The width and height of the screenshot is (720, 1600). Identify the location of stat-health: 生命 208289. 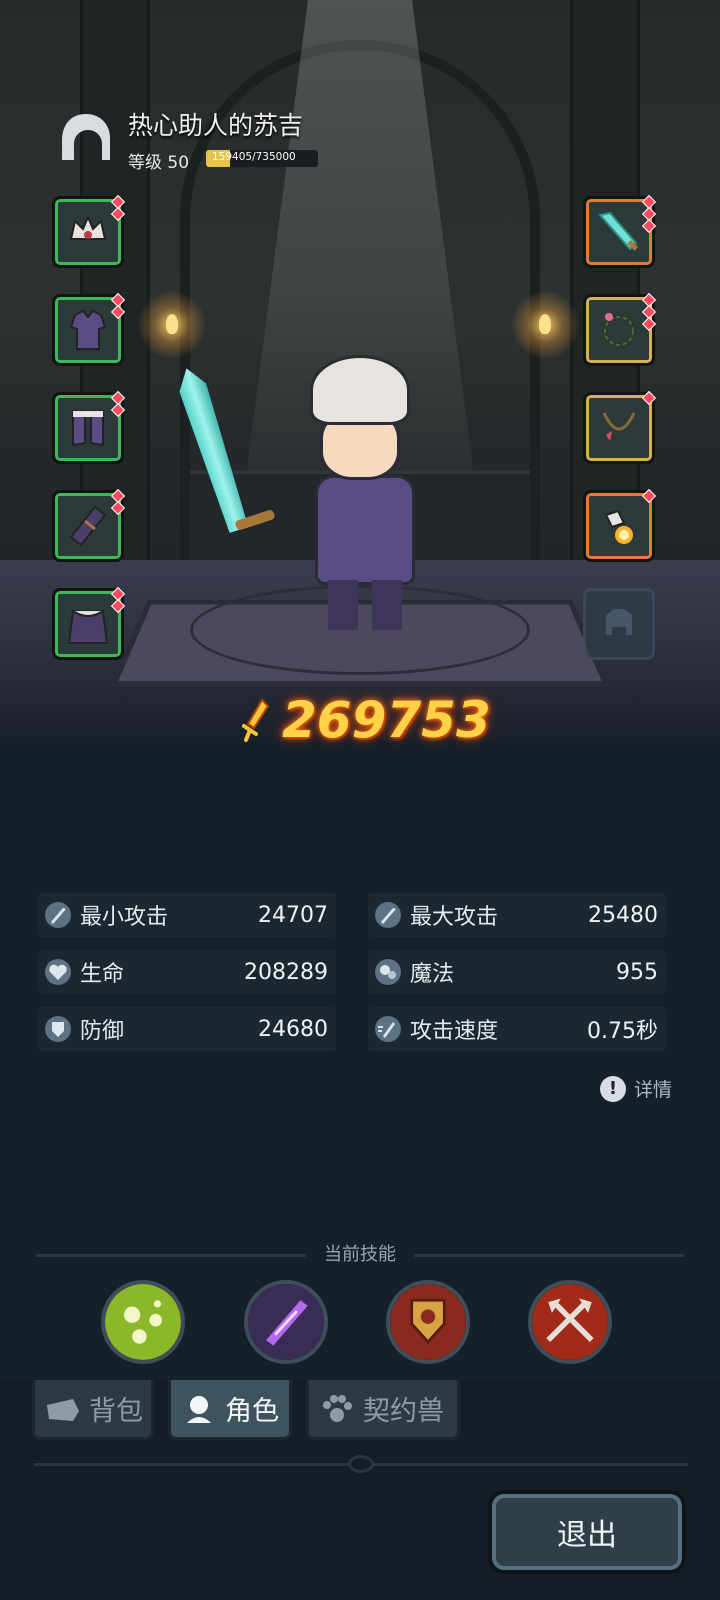
(187, 972).